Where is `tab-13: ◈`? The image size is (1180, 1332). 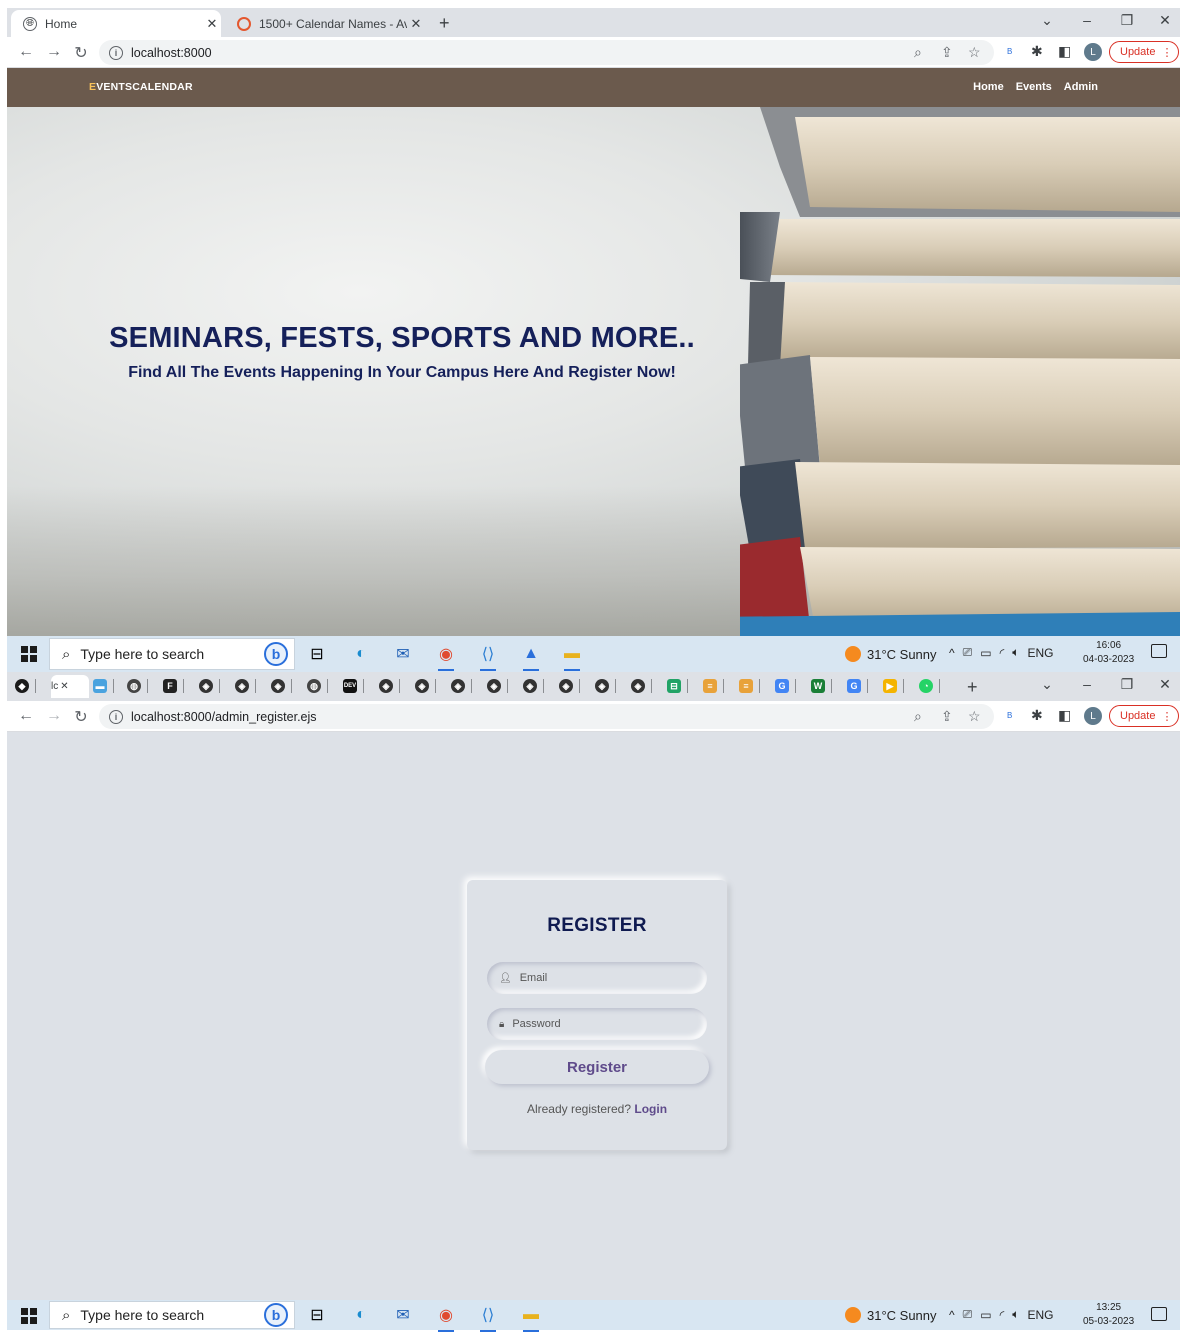 tab-13: ◈ is located at coordinates (502, 686).